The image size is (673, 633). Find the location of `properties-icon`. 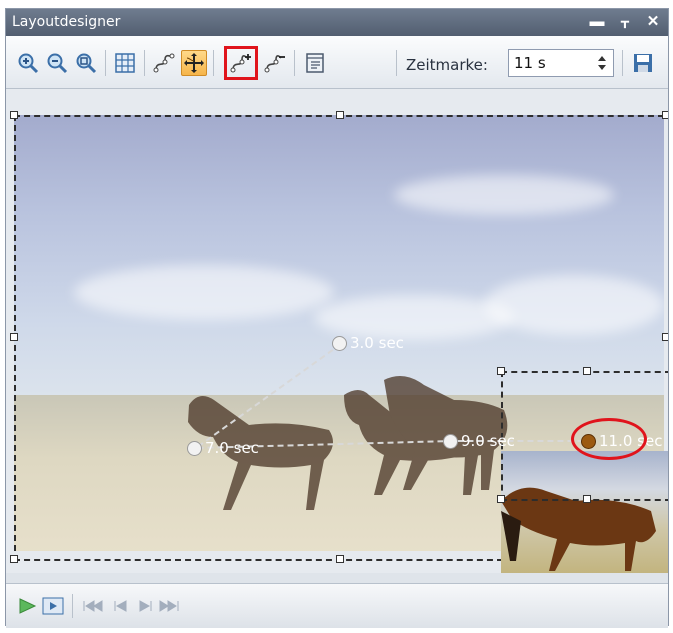

properties-icon is located at coordinates (315, 63).